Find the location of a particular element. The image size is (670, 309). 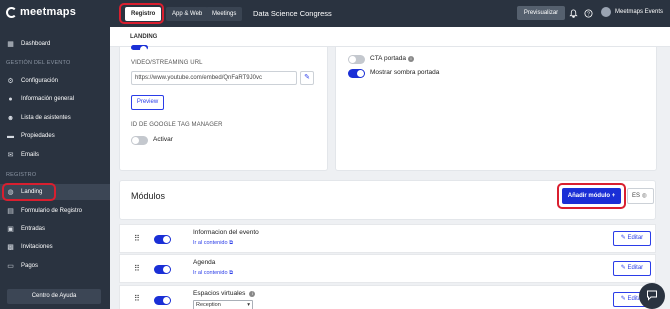

module-row-agenda: ⠿ Agenda Ir al contenido ⧉ ✎ Editar is located at coordinates (387, 268).